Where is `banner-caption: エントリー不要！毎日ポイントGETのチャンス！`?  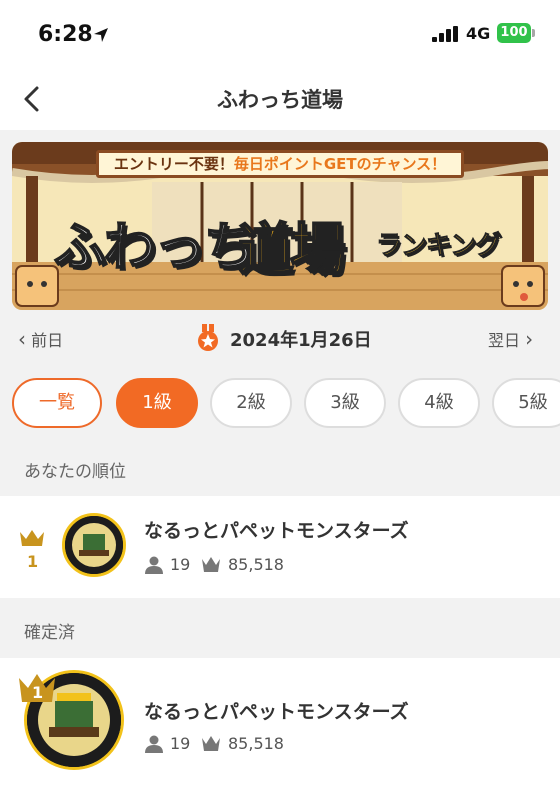
banner-caption: エントリー不要！毎日ポイントGETのチャンス！ is located at coordinates (280, 164).